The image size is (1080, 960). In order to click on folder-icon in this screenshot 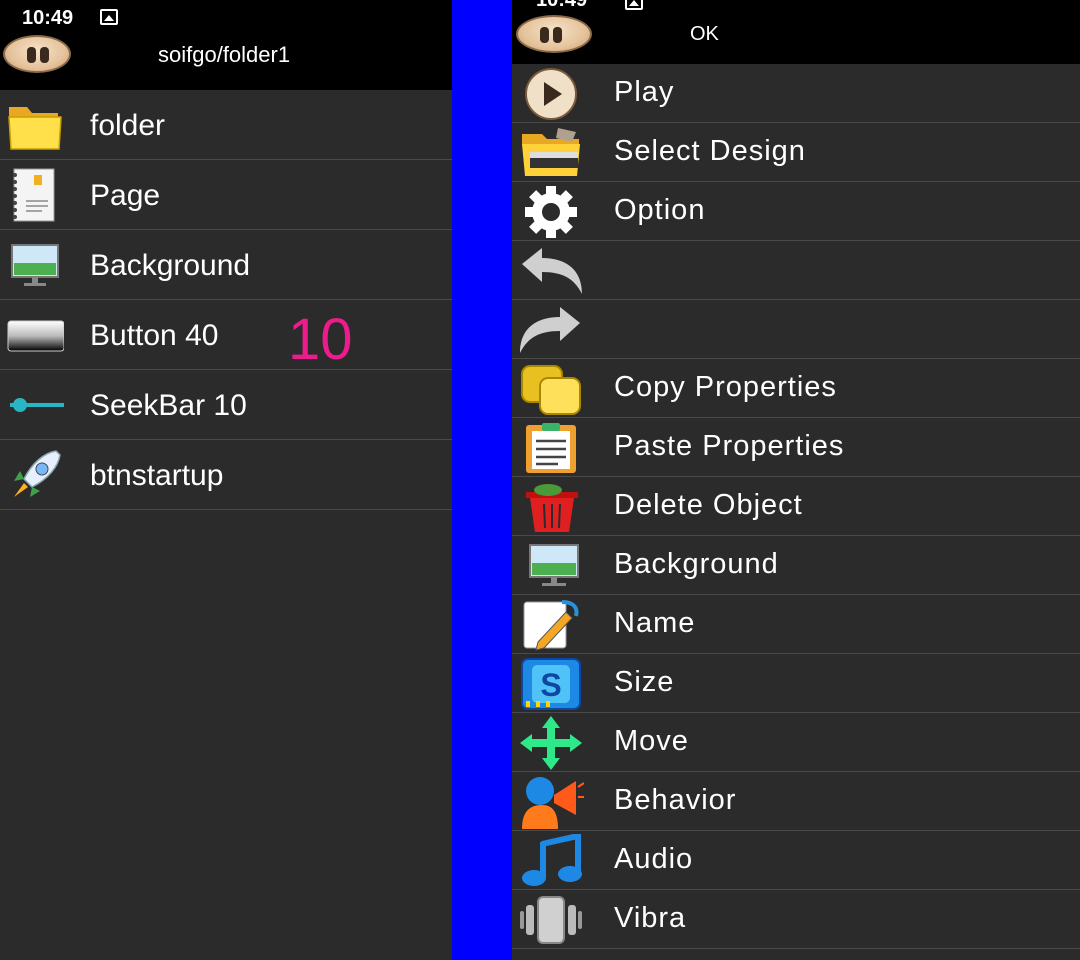, I will do `click(35, 128)`.